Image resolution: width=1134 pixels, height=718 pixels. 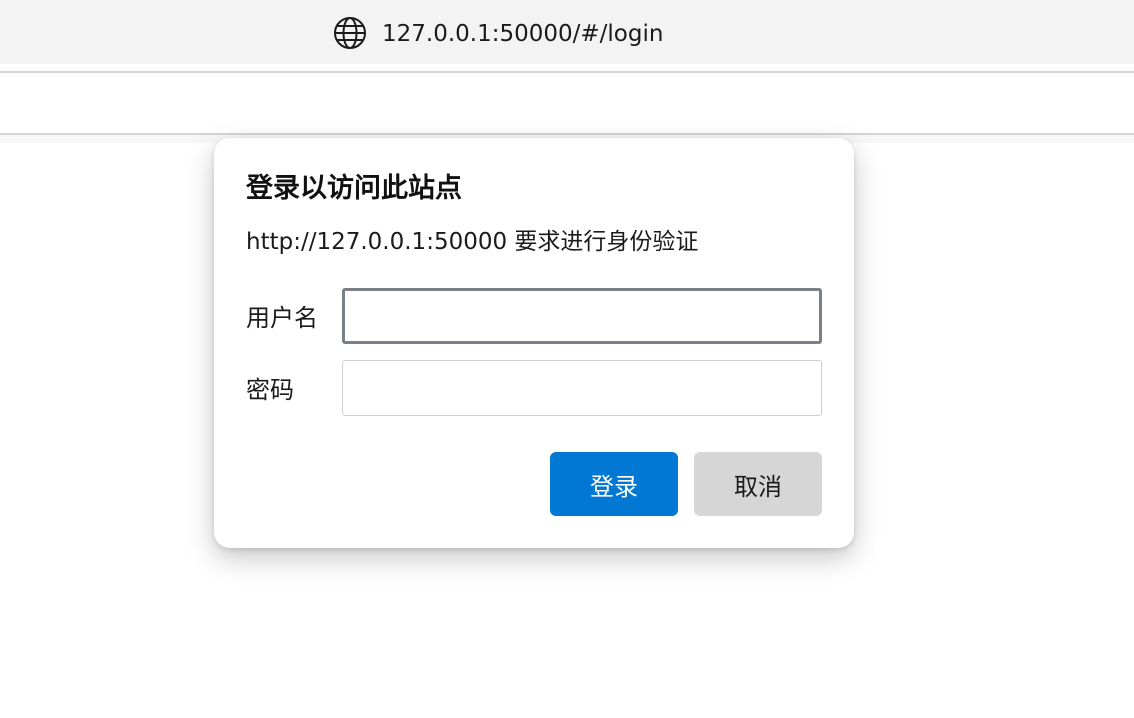 I want to click on password-label: 密码, so click(x=270, y=390).